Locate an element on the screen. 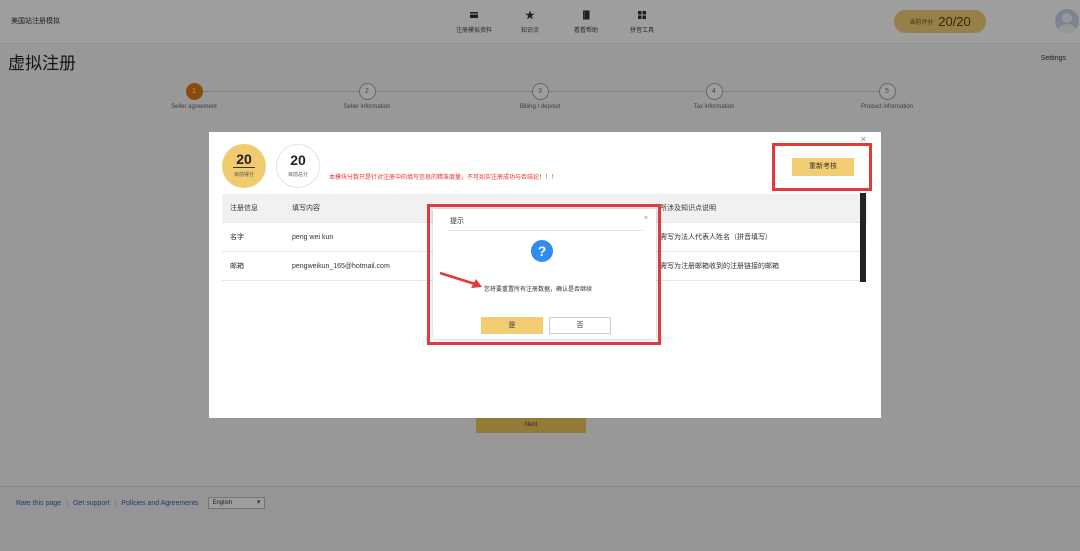 Image resolution: width=1080 pixels, height=551 pixels. current-score-circle: 20 目前得分 is located at coordinates (244, 166).